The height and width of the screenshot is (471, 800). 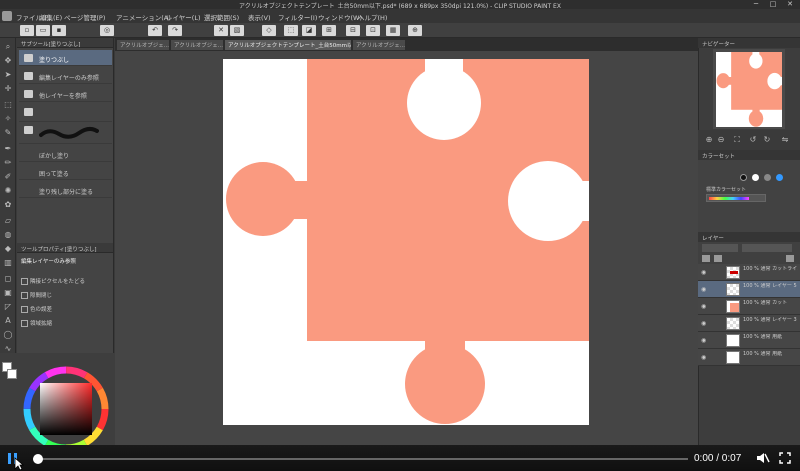 I want to click on progress-knob, so click(x=38, y=459).